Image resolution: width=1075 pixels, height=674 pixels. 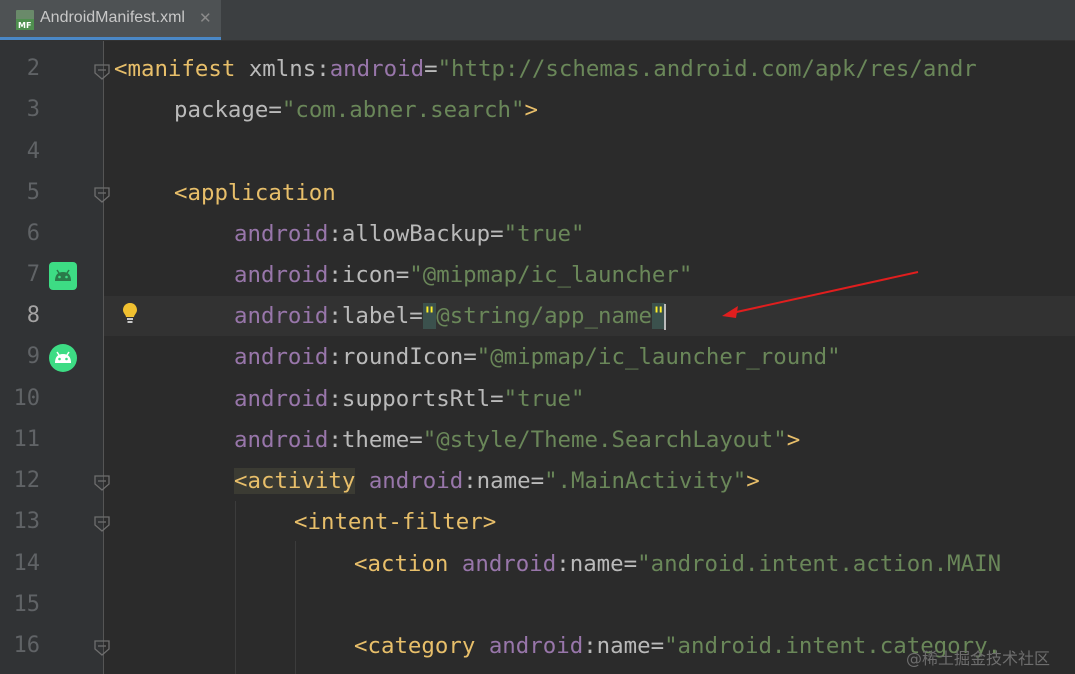 What do you see at coordinates (33, 151) in the screenshot?
I see `line-number: 4` at bounding box center [33, 151].